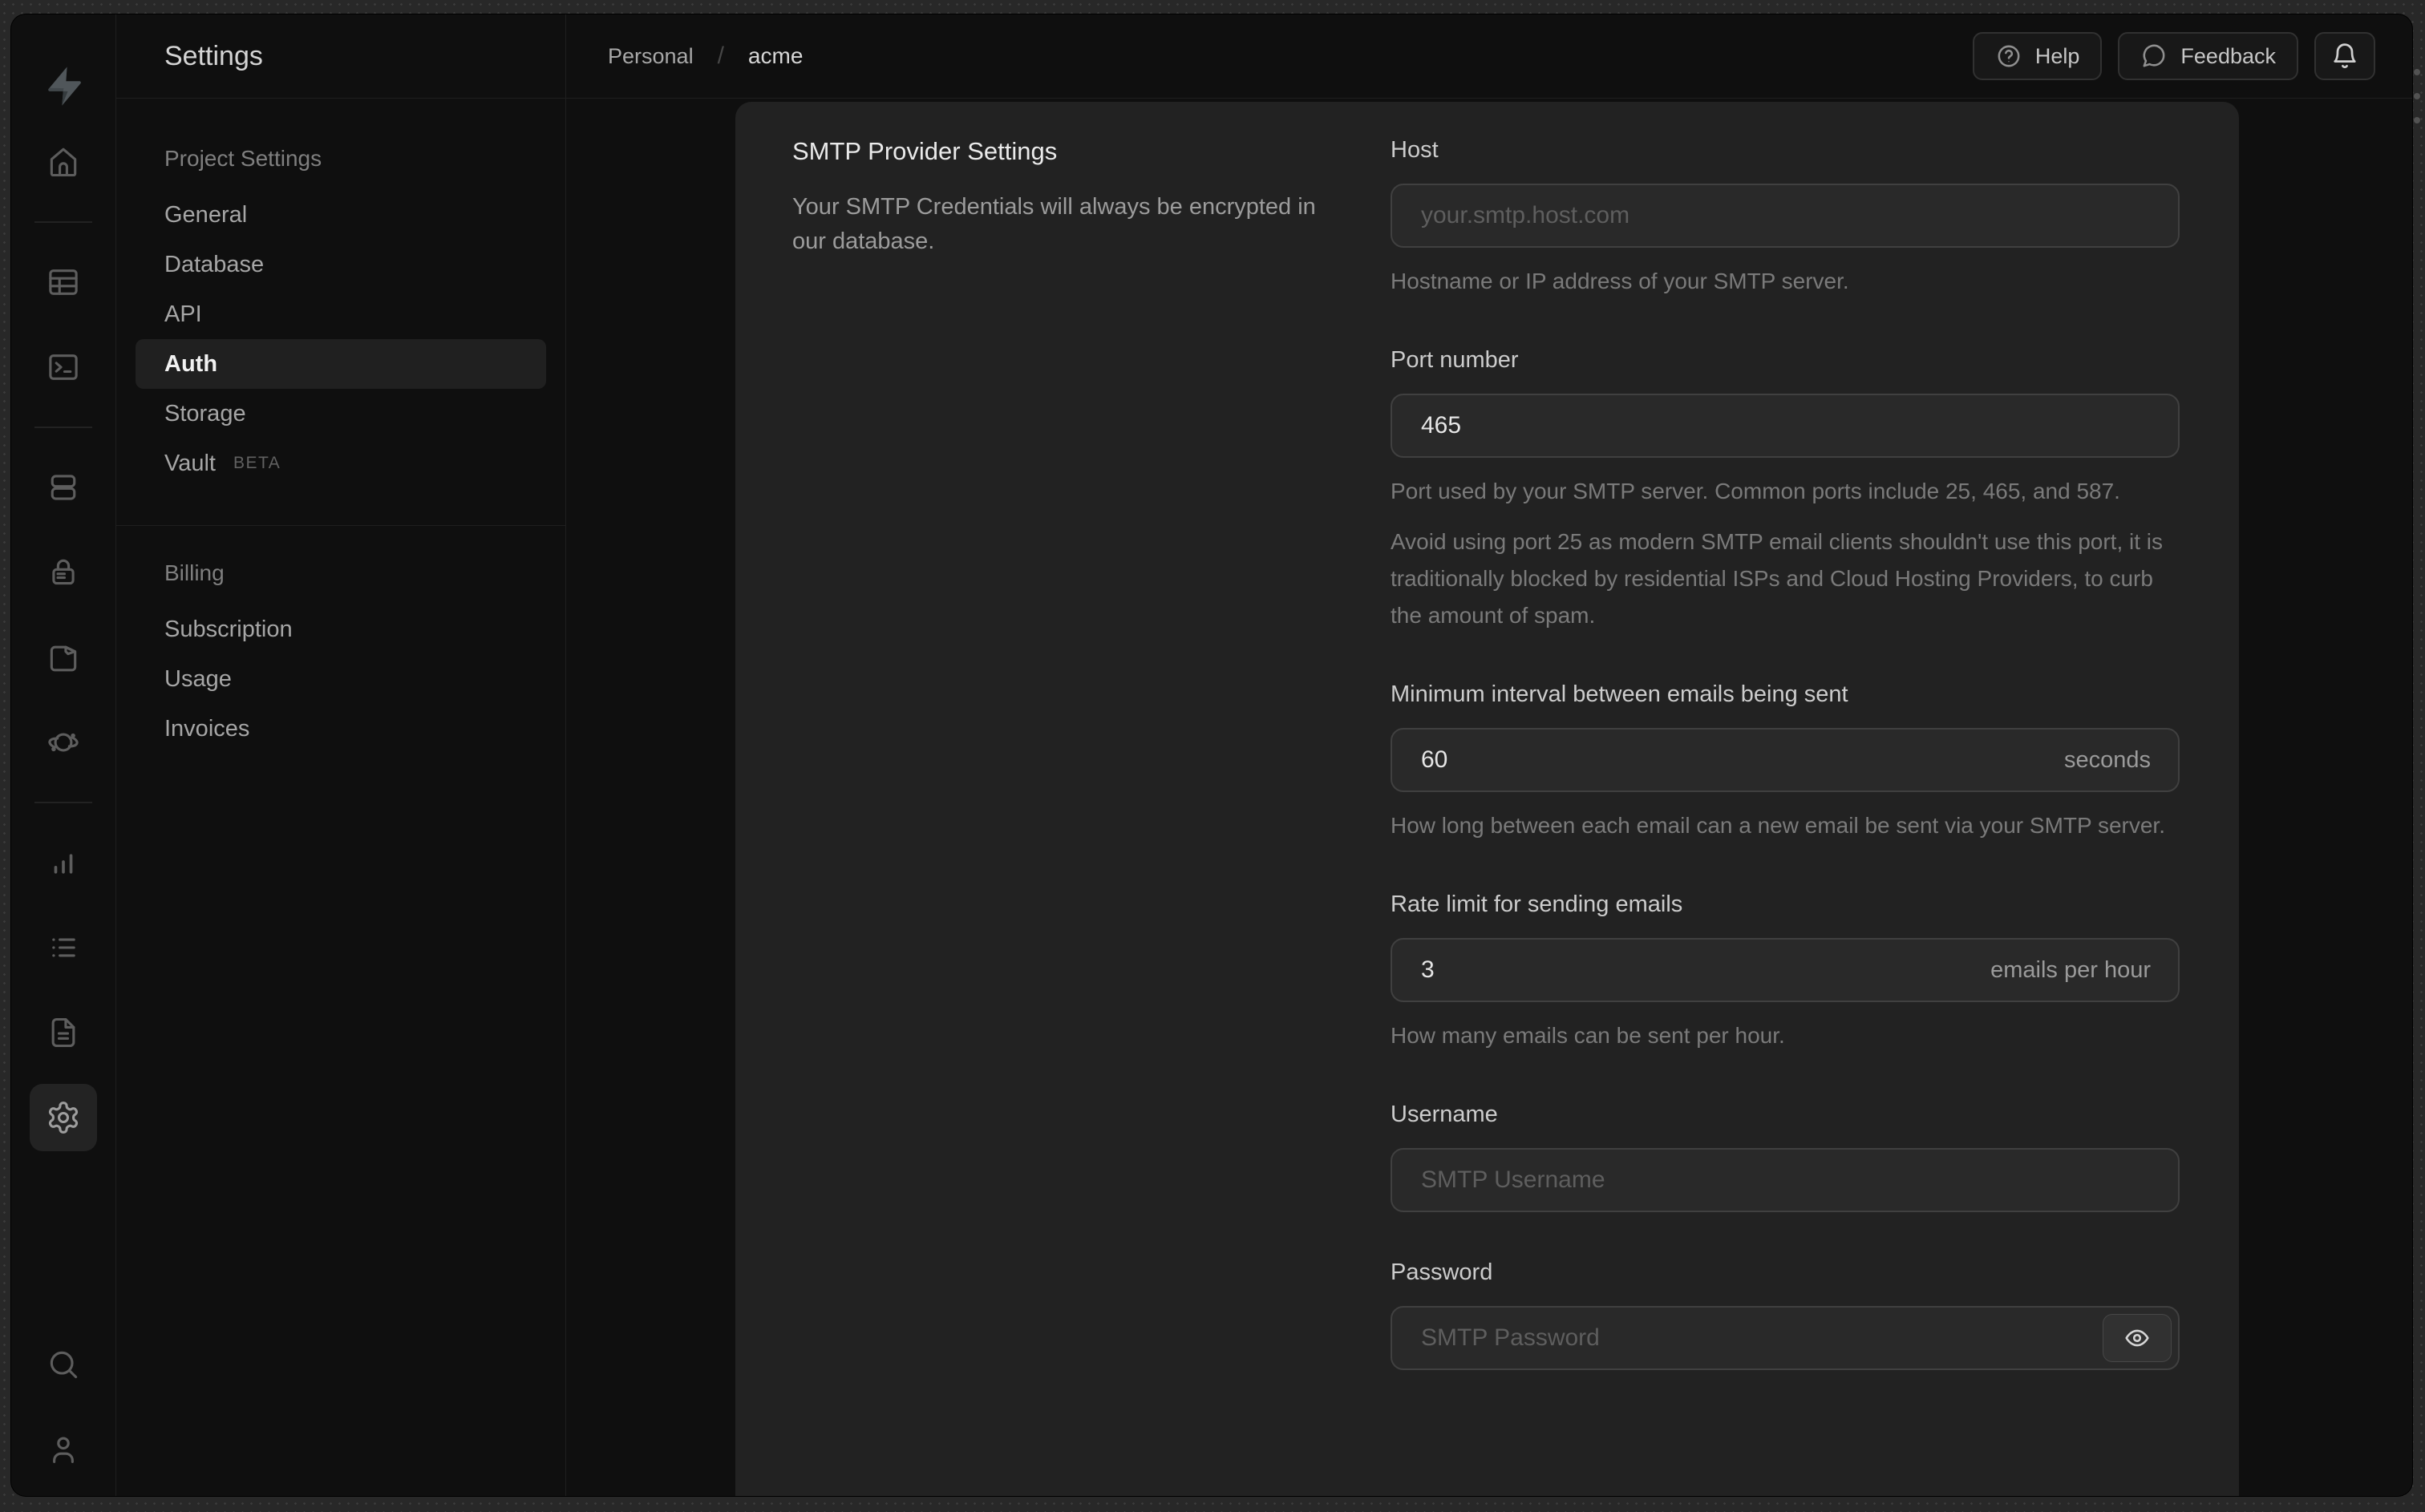 This screenshot has width=2425, height=1512. Describe the element at coordinates (1785, 426) in the screenshot. I see `port-input` at that location.